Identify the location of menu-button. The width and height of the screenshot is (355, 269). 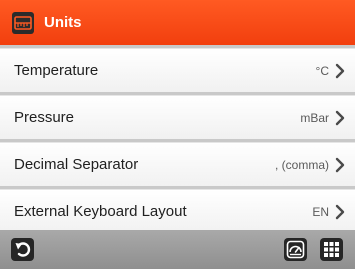
(331, 249).